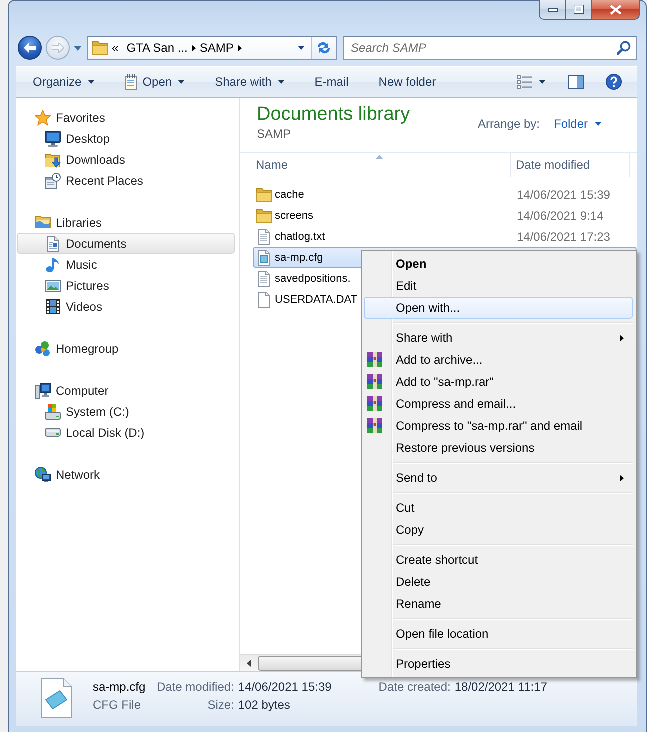 The image size is (647, 732). What do you see at coordinates (501, 687) in the screenshot?
I see `property-value: 18/02/2021 11:17` at bounding box center [501, 687].